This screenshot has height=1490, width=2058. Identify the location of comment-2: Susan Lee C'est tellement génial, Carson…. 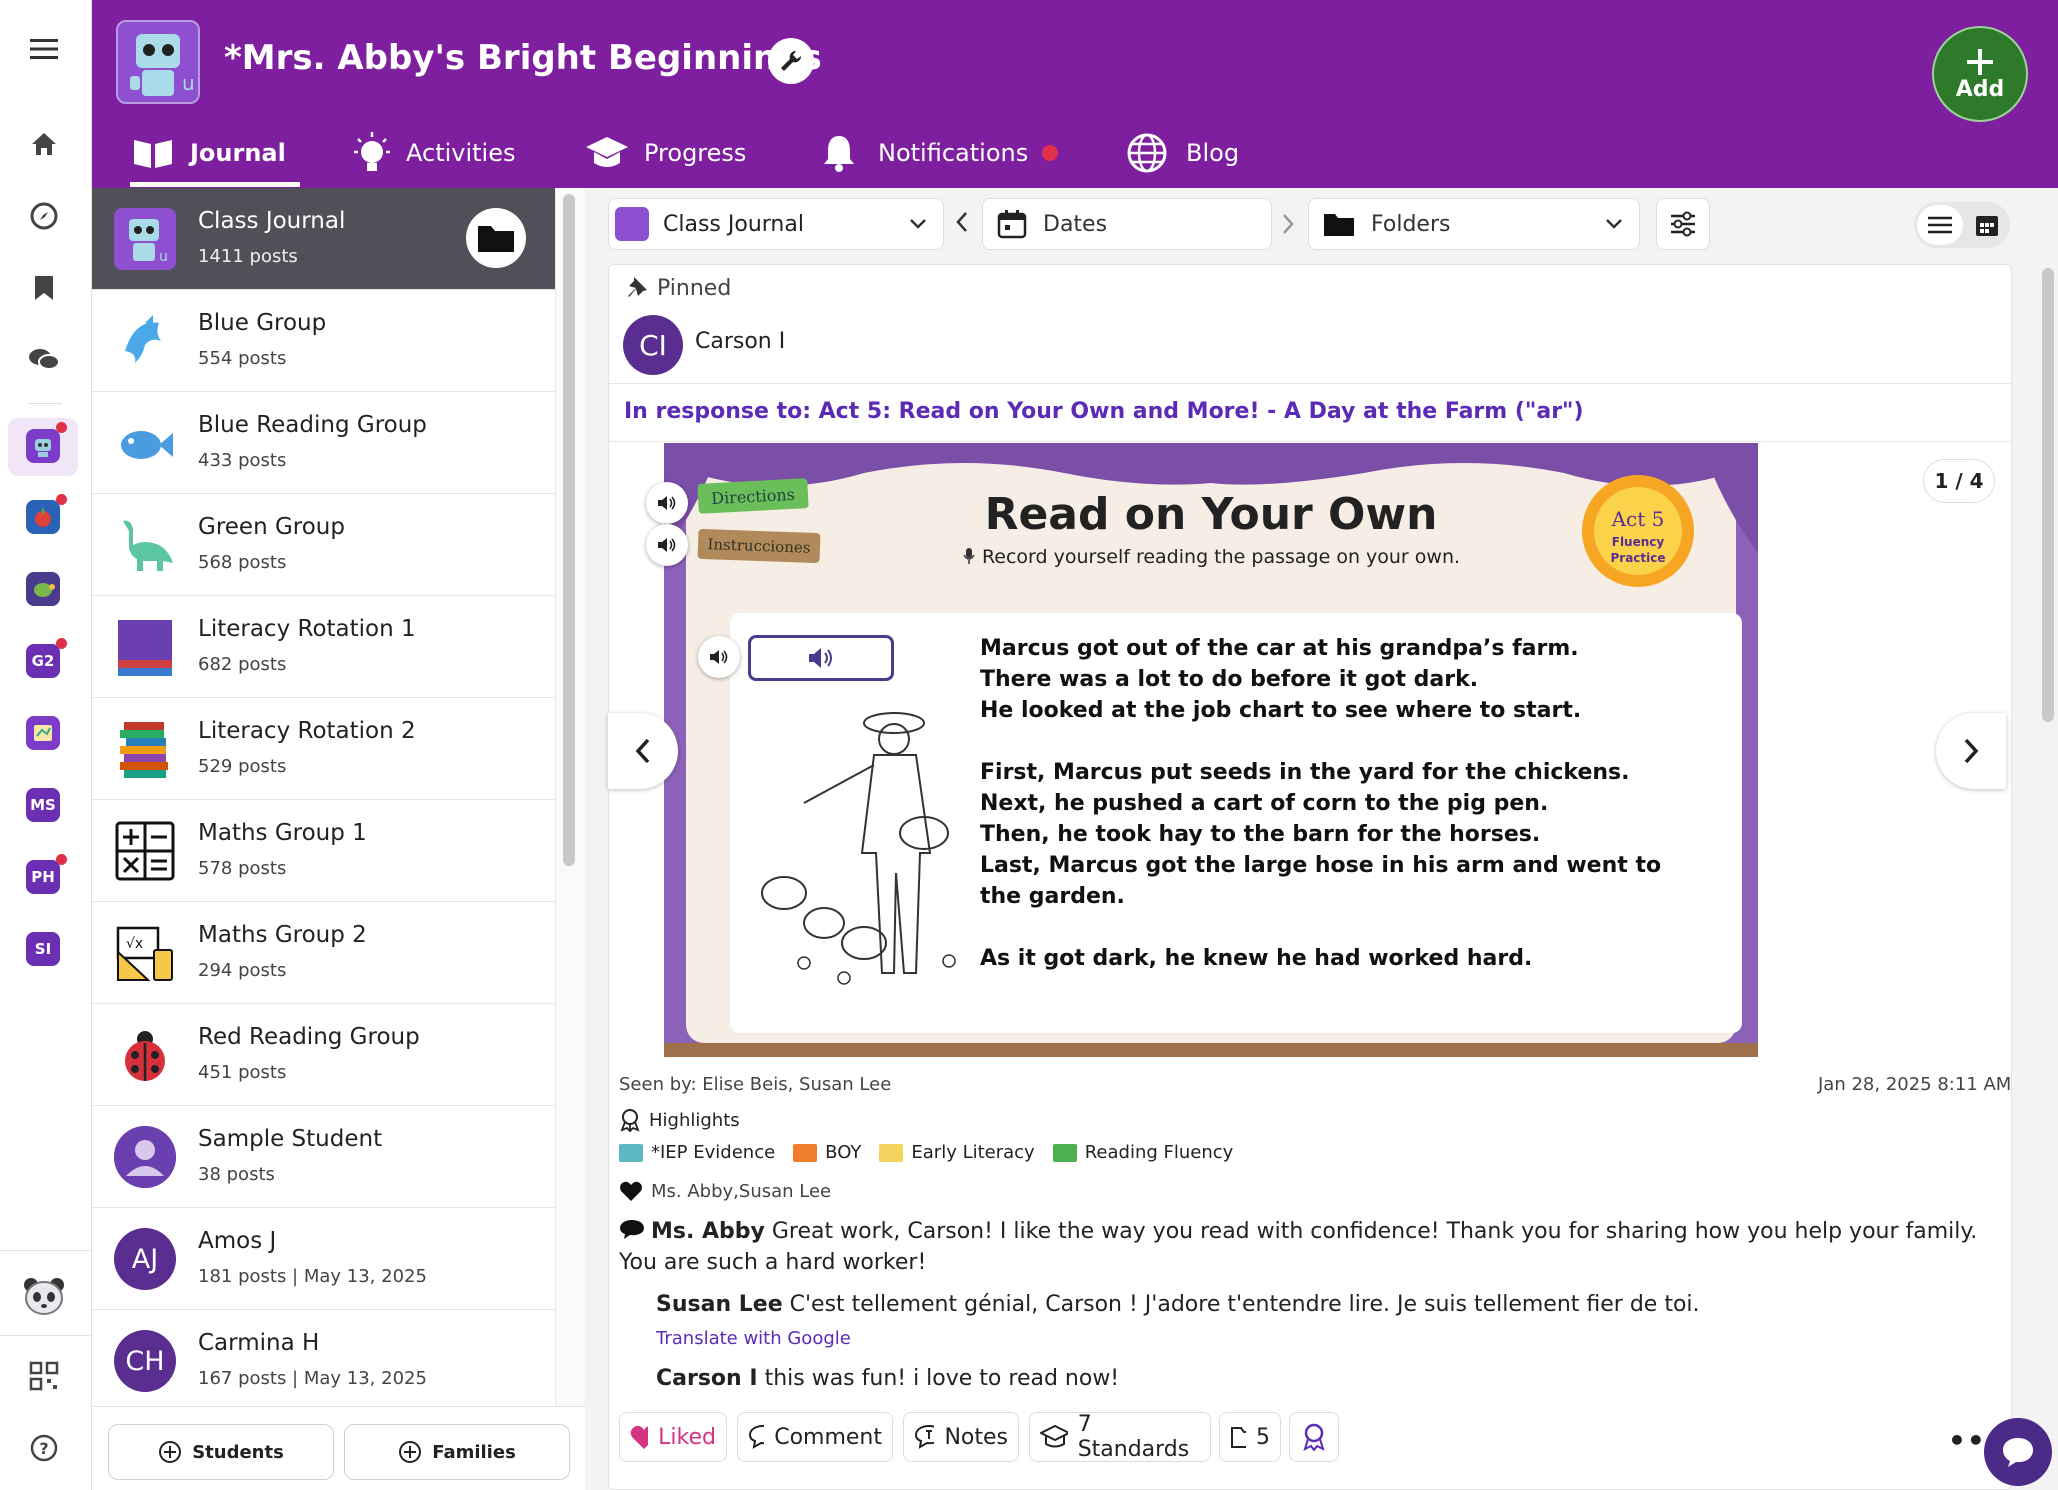
(1326, 1304).